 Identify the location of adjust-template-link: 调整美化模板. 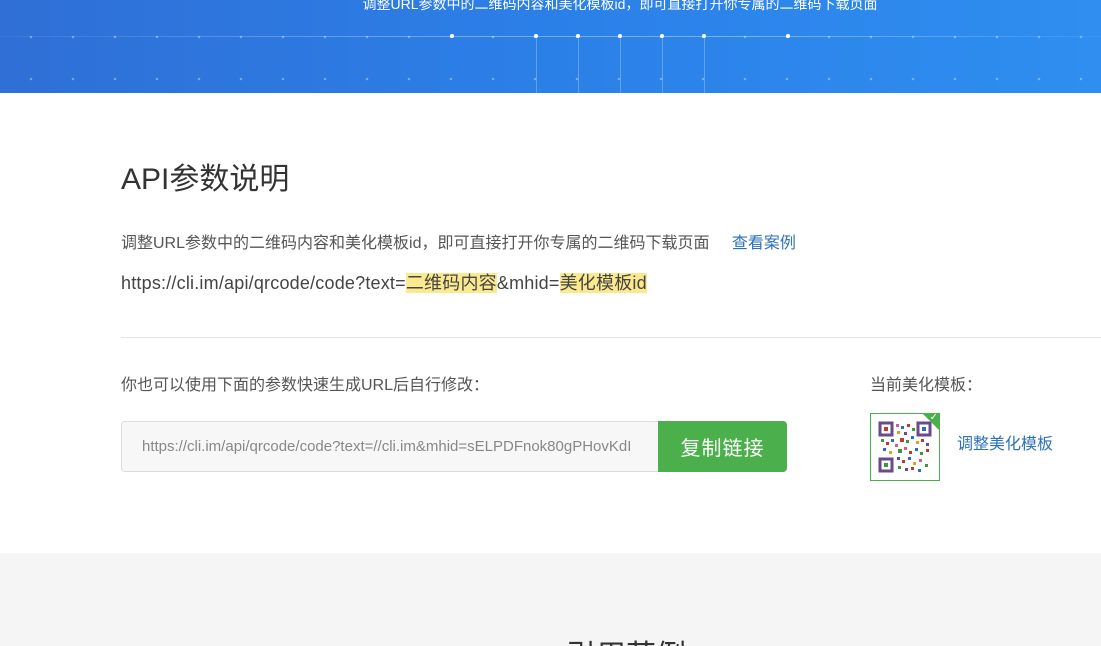
(1005, 445).